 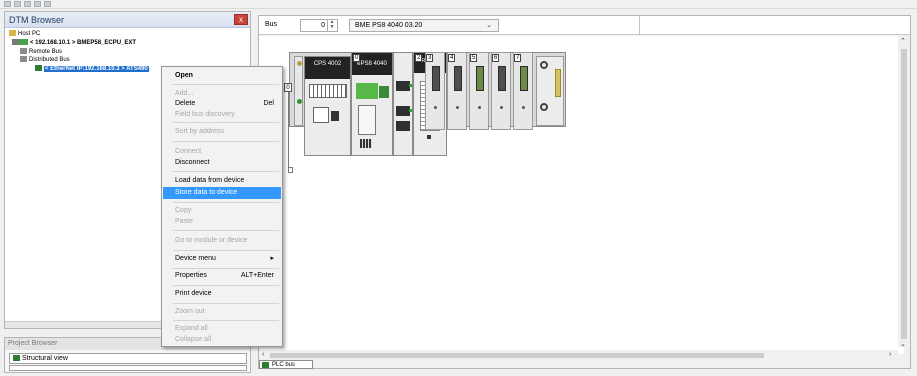 What do you see at coordinates (774, 25) in the screenshot?
I see `bus-header-right` at bounding box center [774, 25].